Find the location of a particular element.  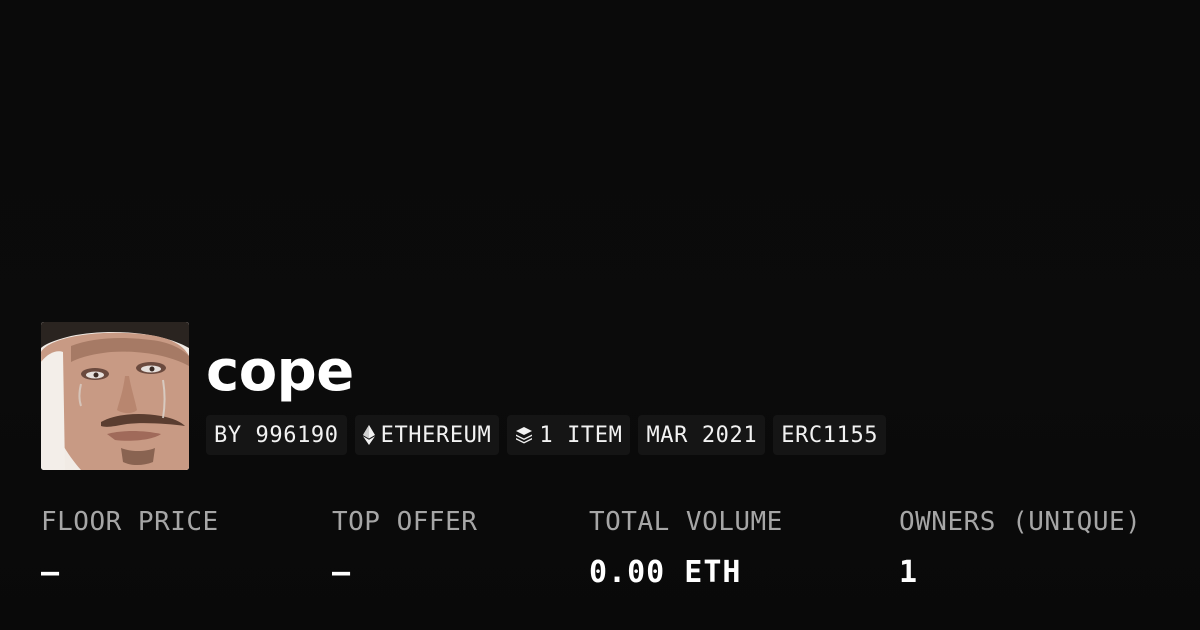

floor-price-stat: FLOOR PRICE – is located at coordinates (130, 548).